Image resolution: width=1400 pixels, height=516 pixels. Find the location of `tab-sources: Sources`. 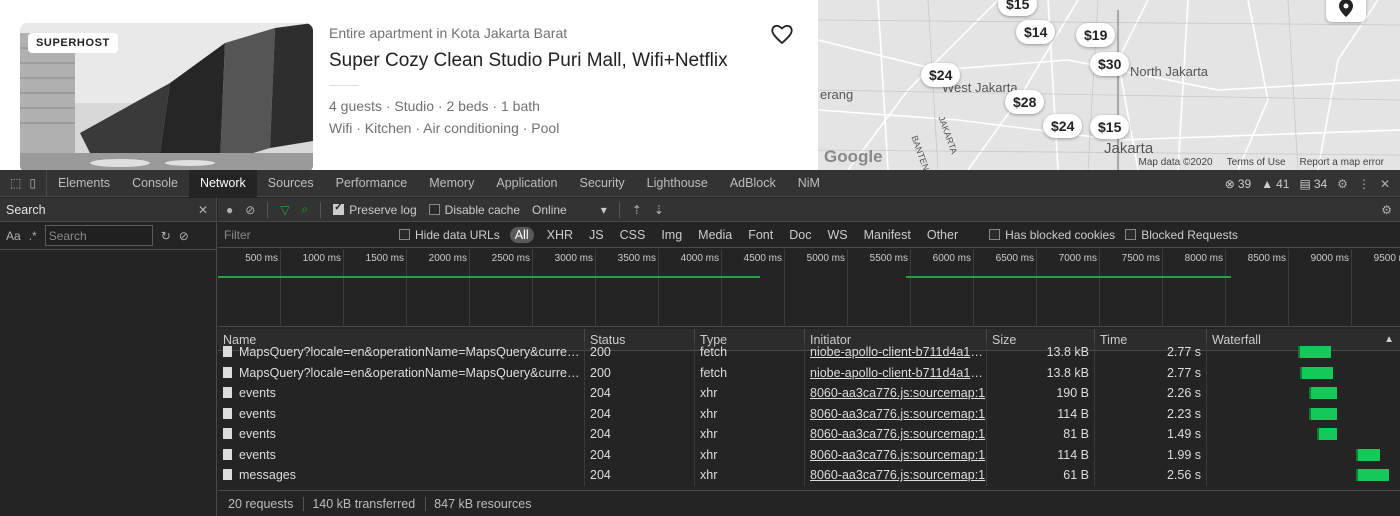

tab-sources: Sources is located at coordinates (291, 183).